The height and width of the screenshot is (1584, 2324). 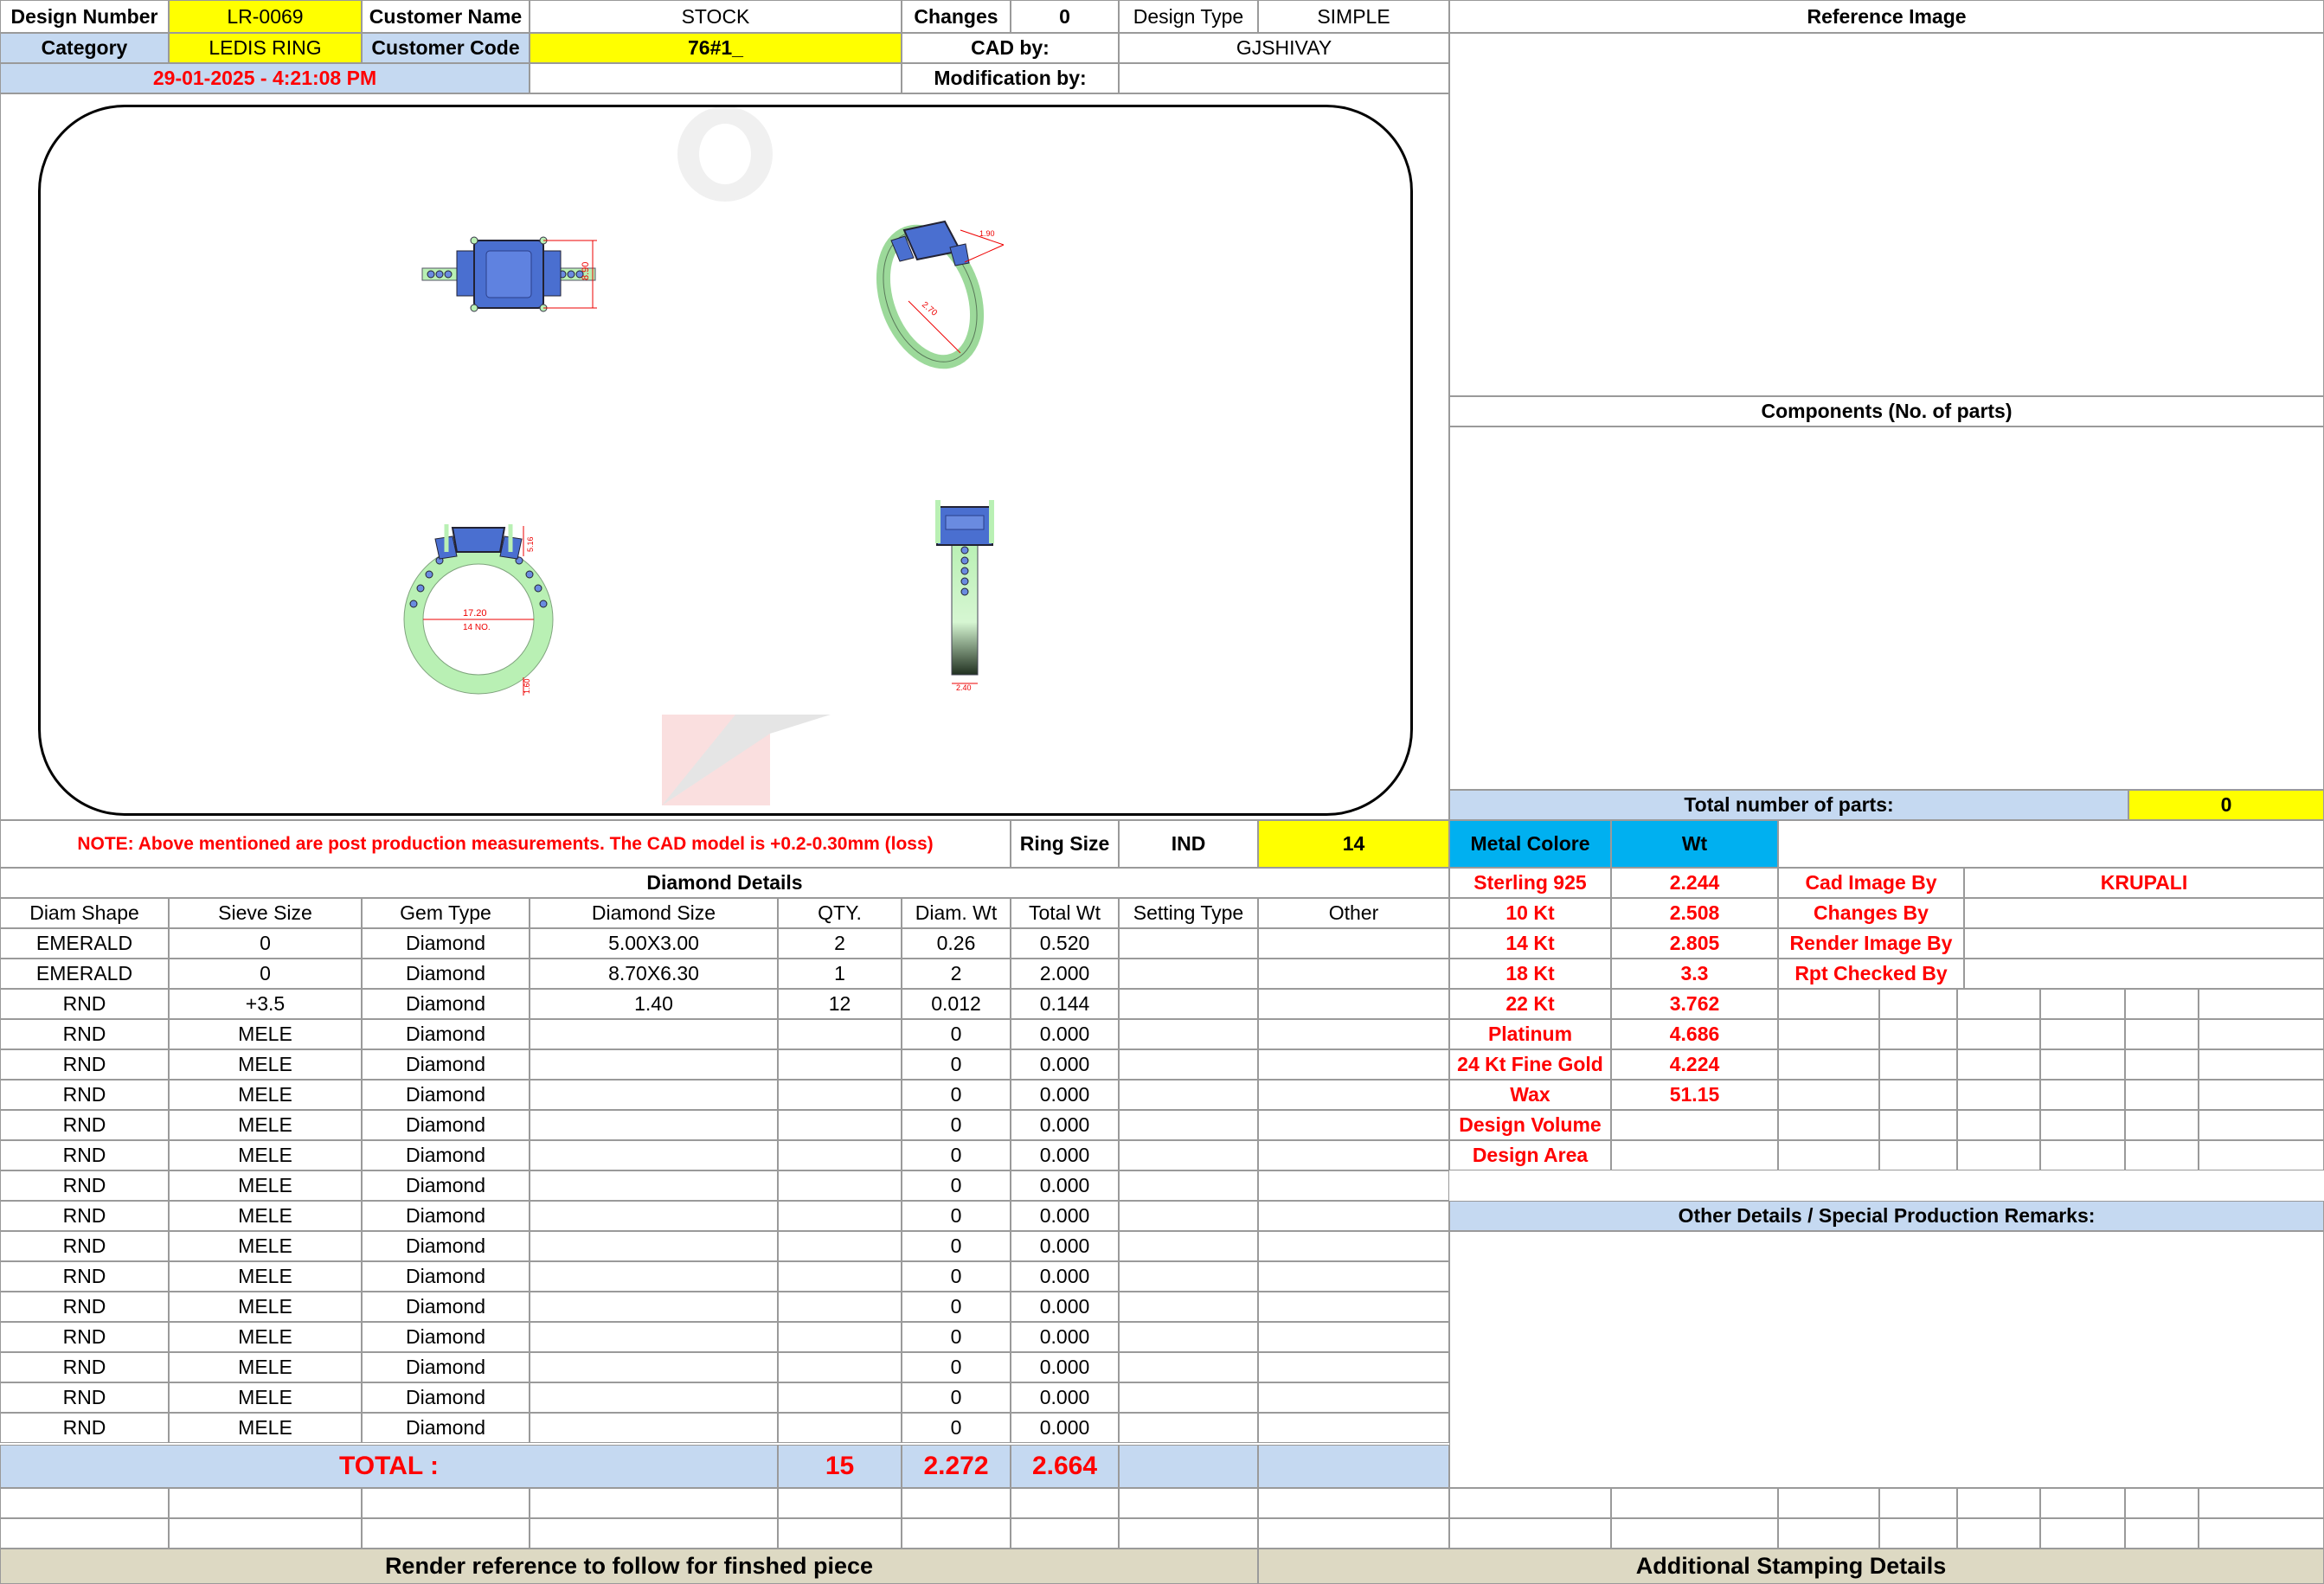 I want to click on cad-image-by-value: KRUPALI, so click(x=2144, y=883).